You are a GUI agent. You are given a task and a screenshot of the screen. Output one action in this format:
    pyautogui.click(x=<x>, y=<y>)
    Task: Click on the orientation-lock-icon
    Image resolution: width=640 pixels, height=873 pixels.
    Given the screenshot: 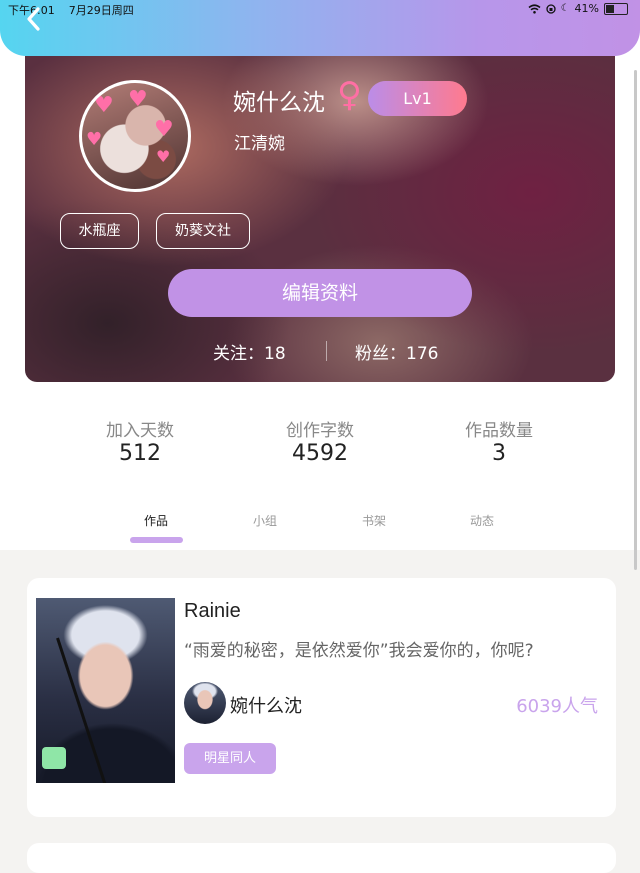 What is the action you would take?
    pyautogui.click(x=550, y=8)
    